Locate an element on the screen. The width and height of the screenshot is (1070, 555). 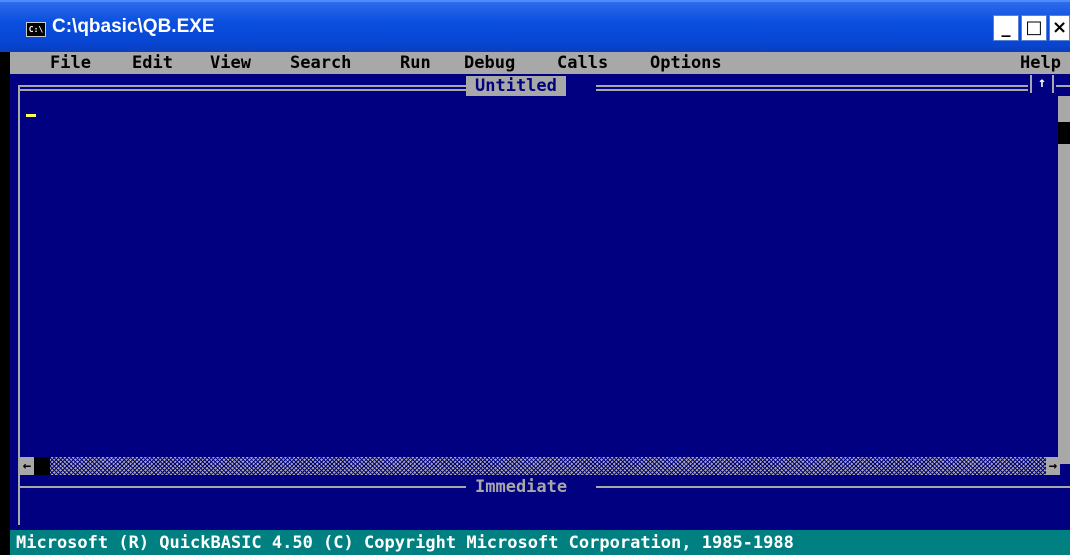
horizontal-scrollbar is located at coordinates (540, 466).